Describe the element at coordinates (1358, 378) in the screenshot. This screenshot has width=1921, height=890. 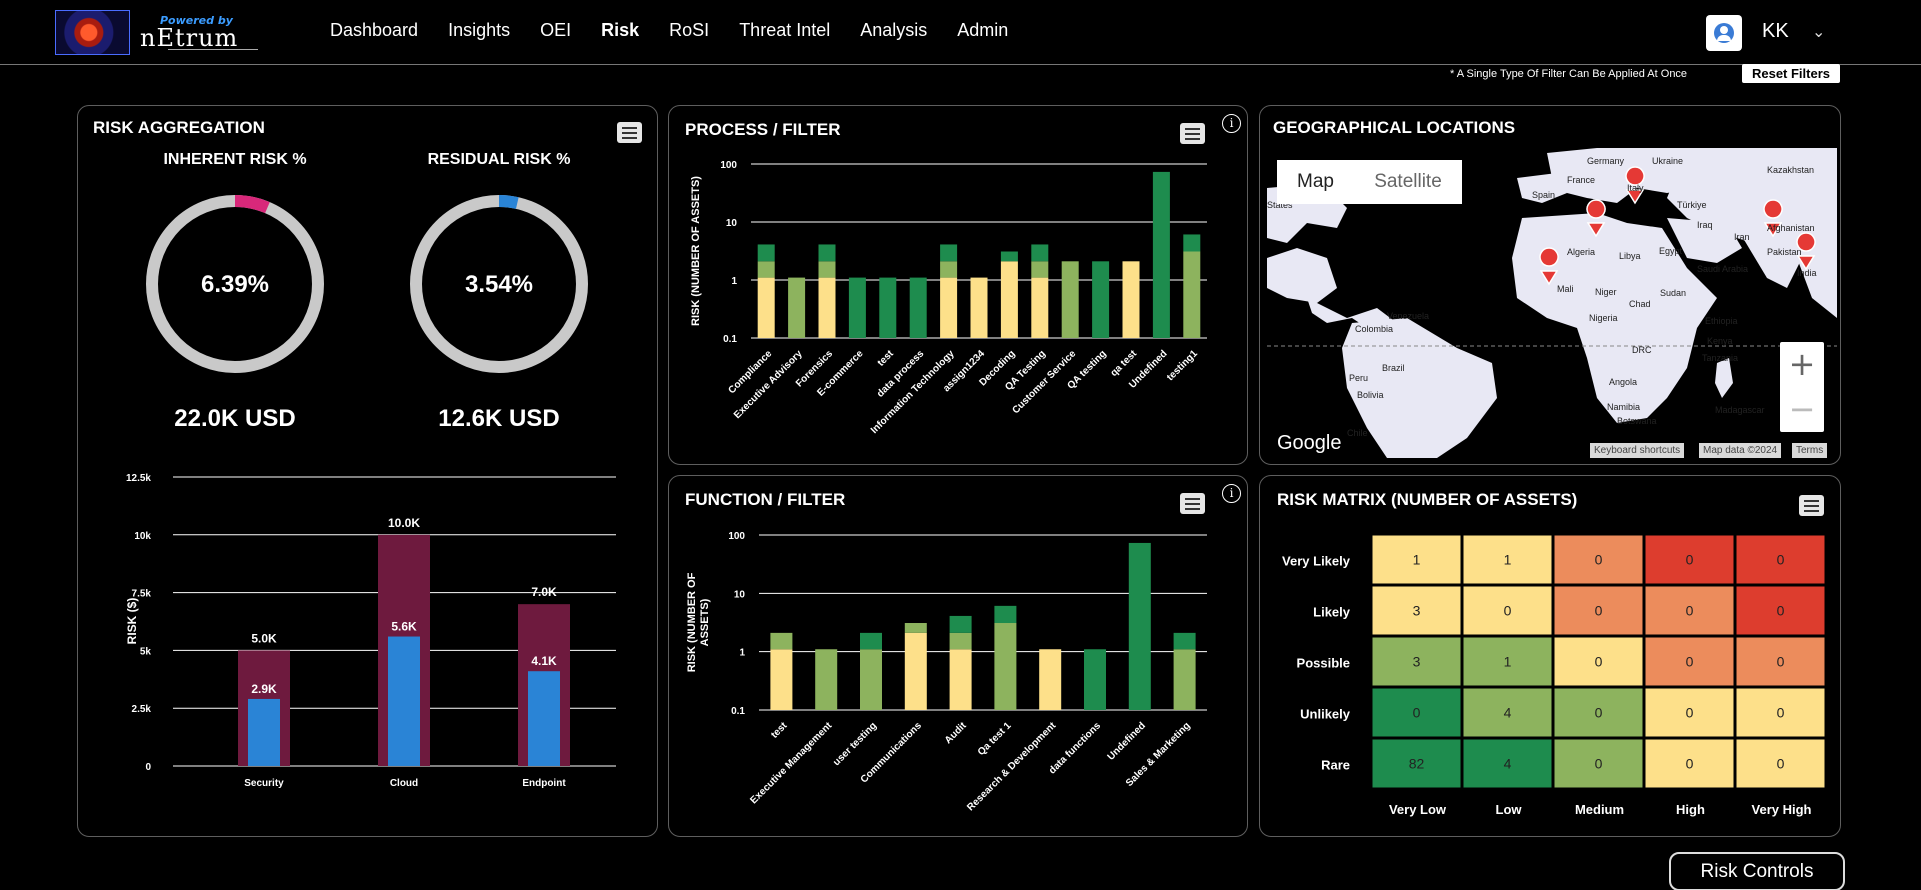
I see `map-place-label: Peru` at that location.